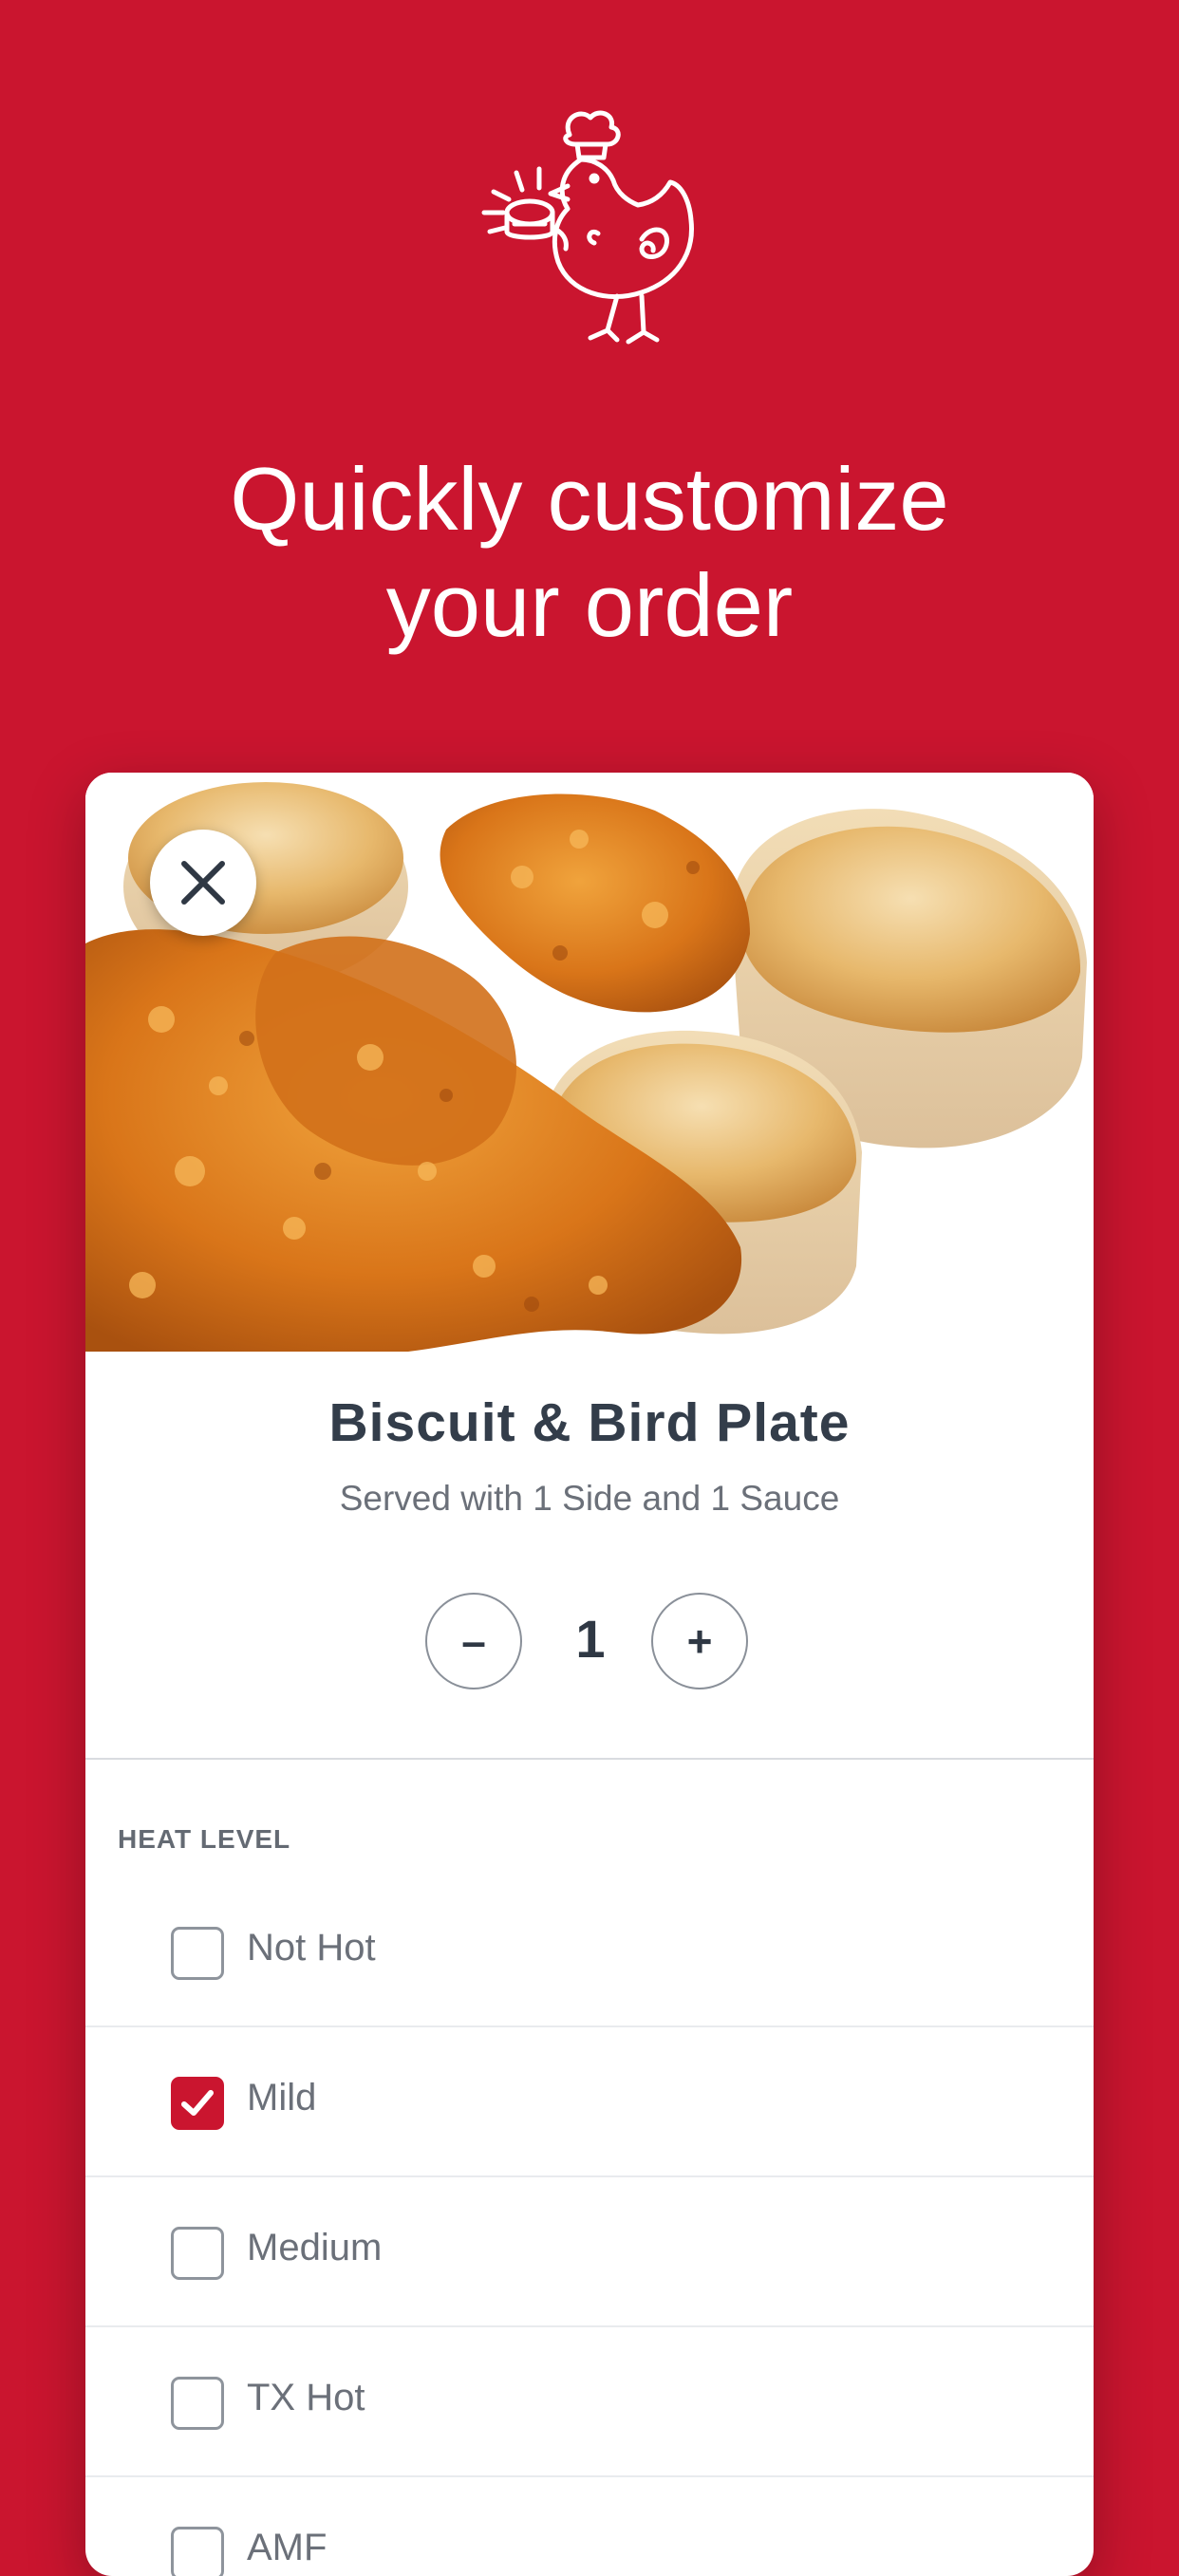 The width and height of the screenshot is (1179, 2576). What do you see at coordinates (315, 2247) in the screenshot?
I see `option-label: Medium` at bounding box center [315, 2247].